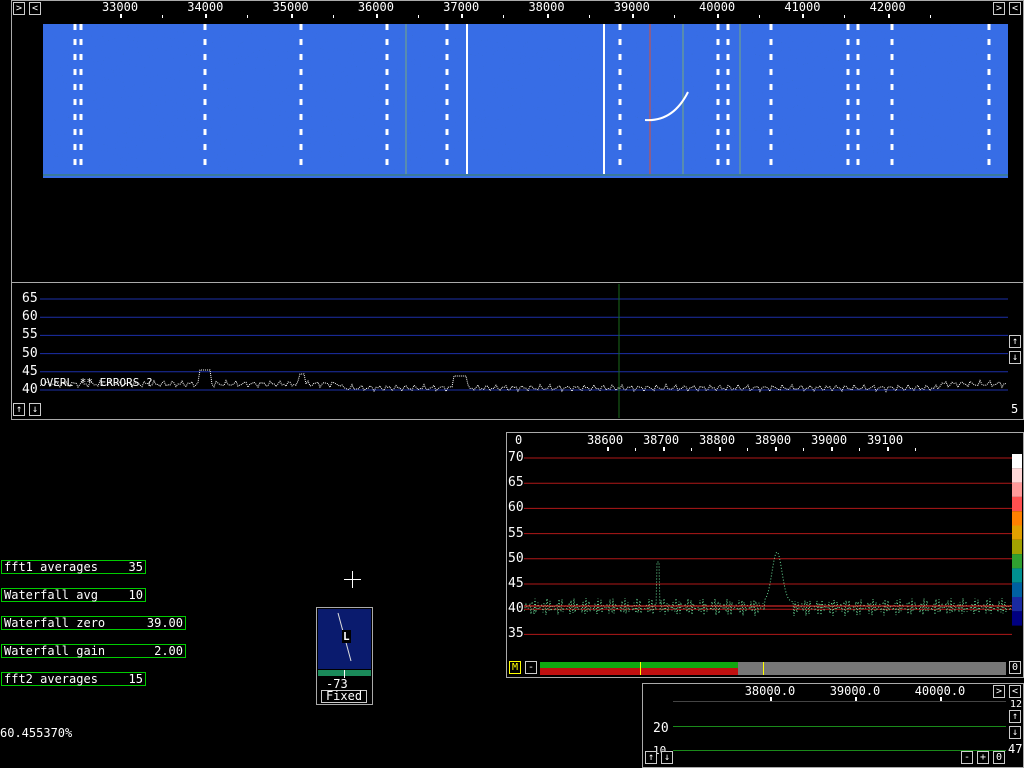 Image resolution: width=1024 pixels, height=768 pixels. Describe the element at coordinates (768, 554) in the screenshot. I see `baseband-graph` at that location.